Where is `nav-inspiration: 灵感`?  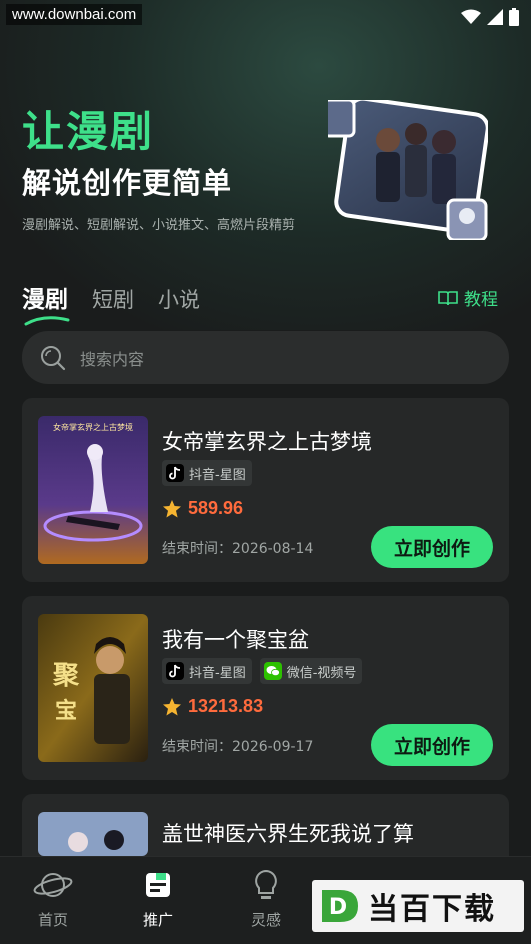 nav-inspiration: 灵感 is located at coordinates (266, 899).